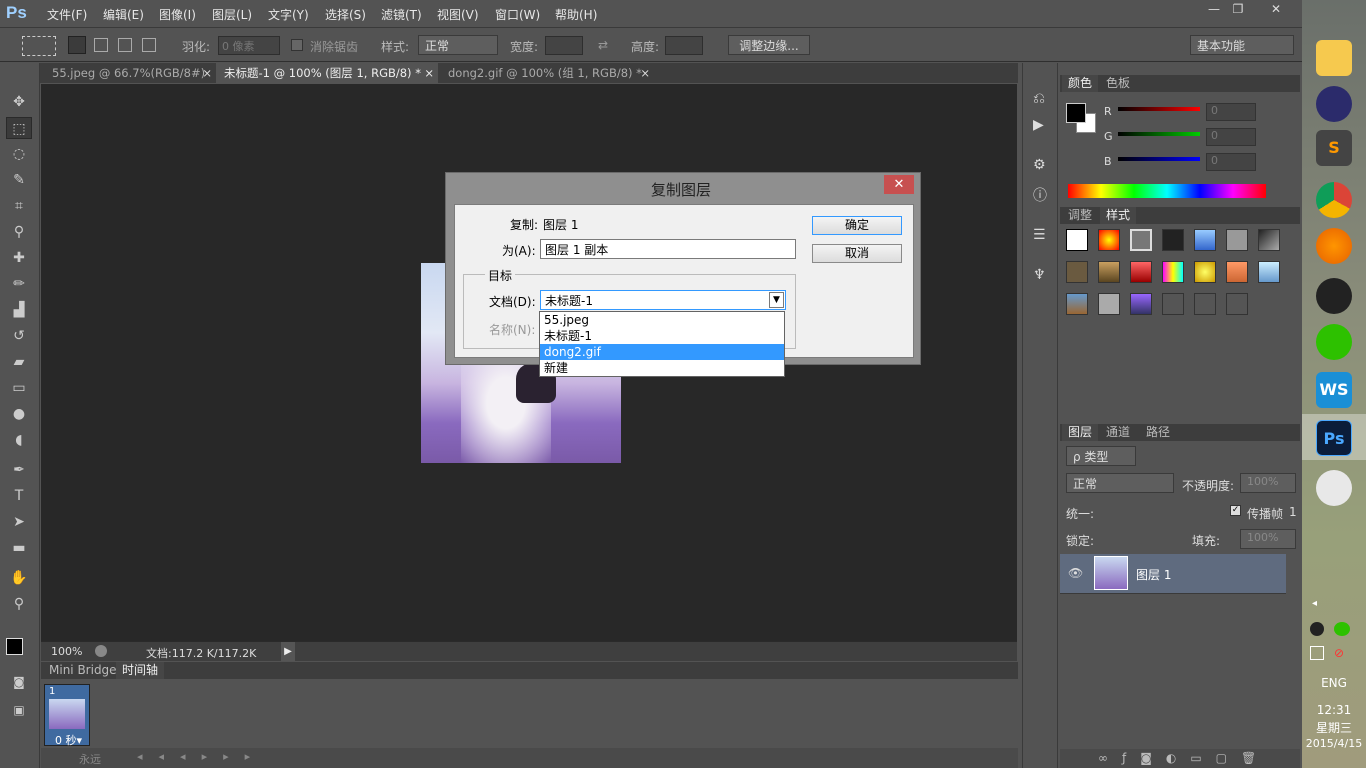 The image size is (1366, 768). What do you see at coordinates (576, 14) in the screenshot?
I see `menu-help: 帮助(H)` at bounding box center [576, 14].